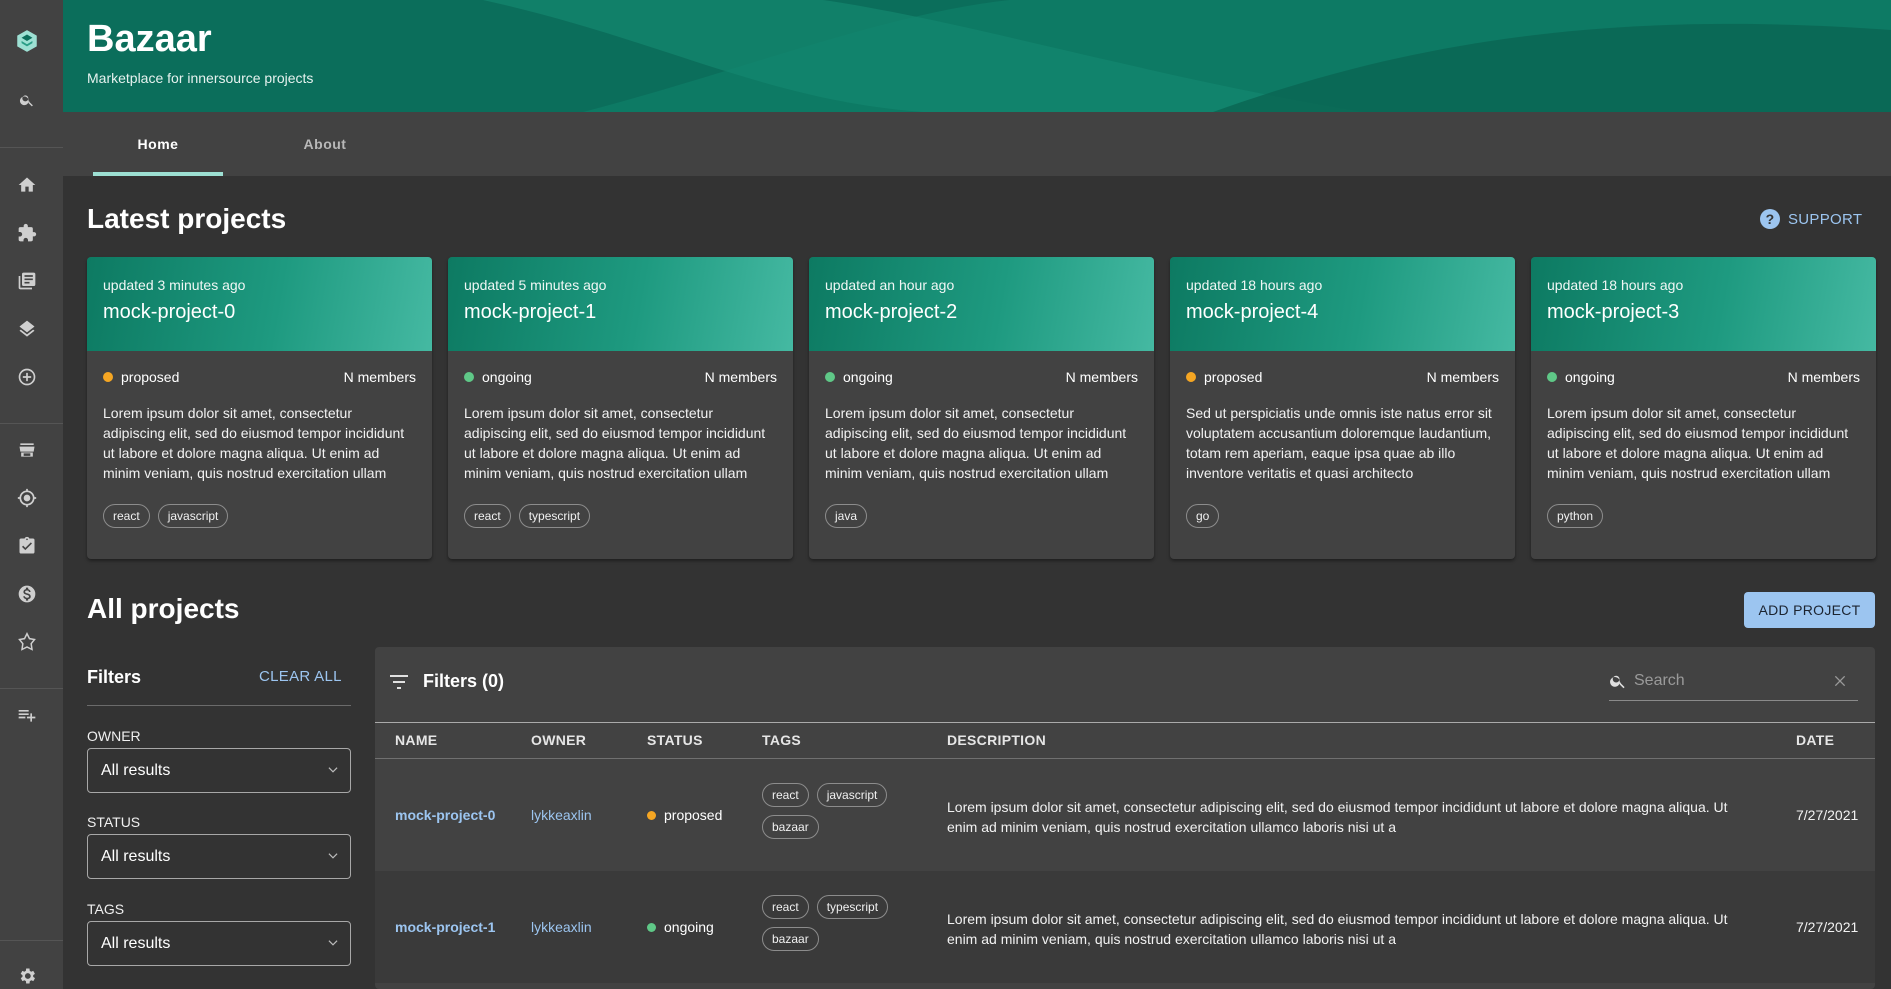  What do you see at coordinates (219, 856) in the screenshot?
I see `status-filter-select: All results` at bounding box center [219, 856].